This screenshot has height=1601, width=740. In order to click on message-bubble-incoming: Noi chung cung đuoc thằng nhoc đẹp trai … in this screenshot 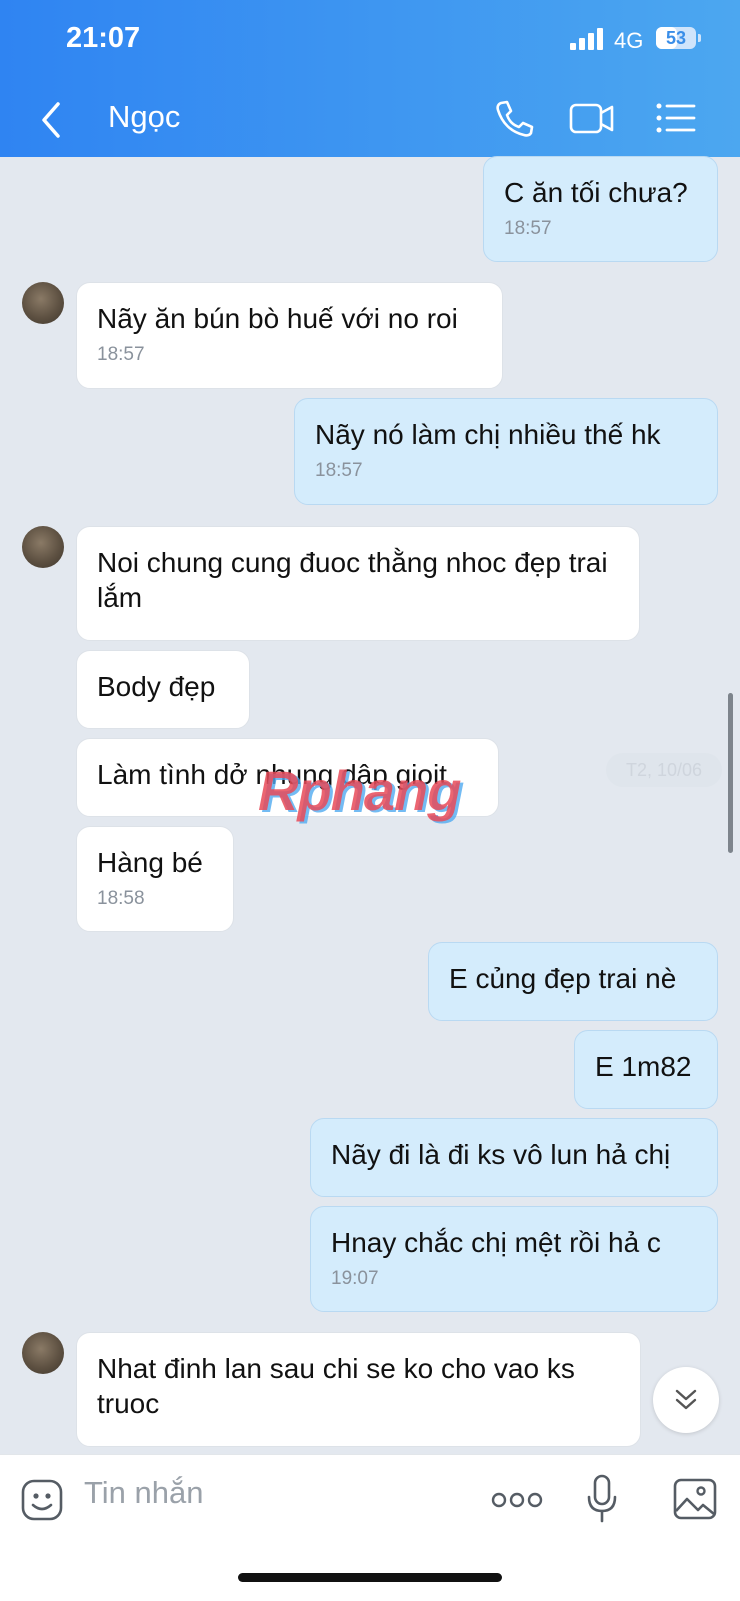, I will do `click(358, 583)`.